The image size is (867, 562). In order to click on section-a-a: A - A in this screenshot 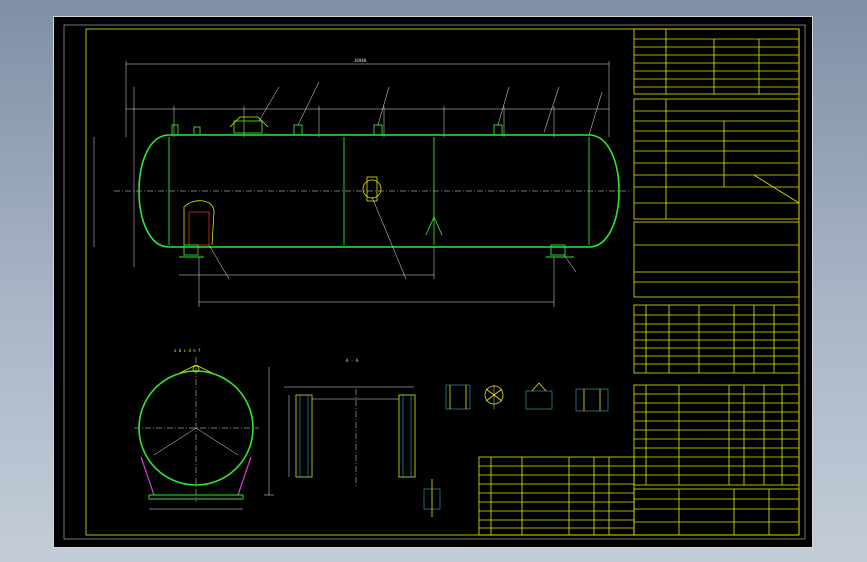, I will do `click(350, 422)`.